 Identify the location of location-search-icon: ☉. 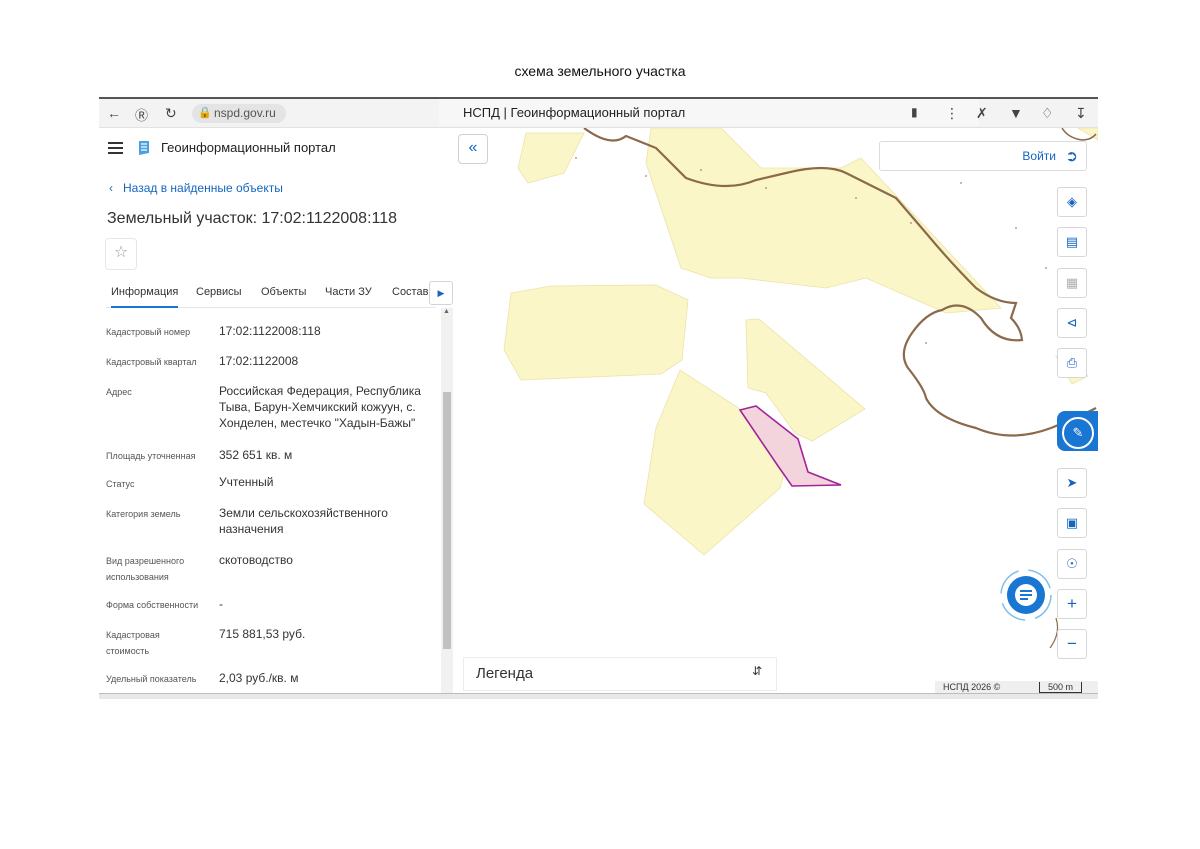
(1072, 563).